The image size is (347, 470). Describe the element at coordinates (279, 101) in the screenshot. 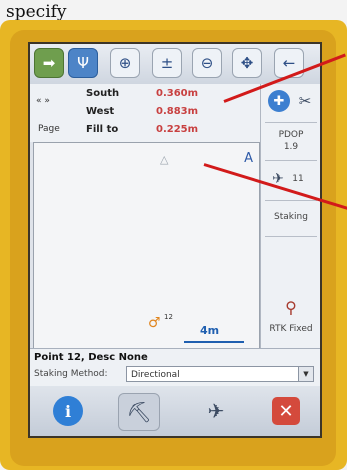

I see `compass-icon: ✚` at that location.